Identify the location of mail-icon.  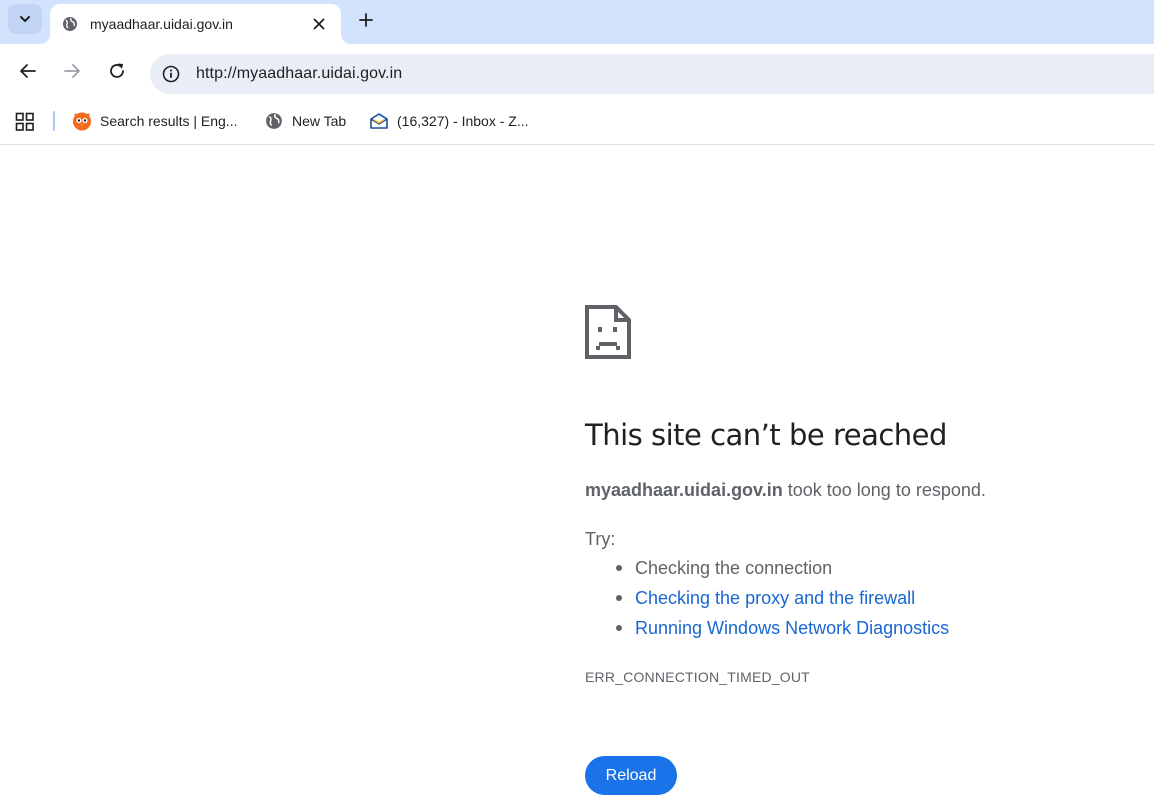
(379, 121).